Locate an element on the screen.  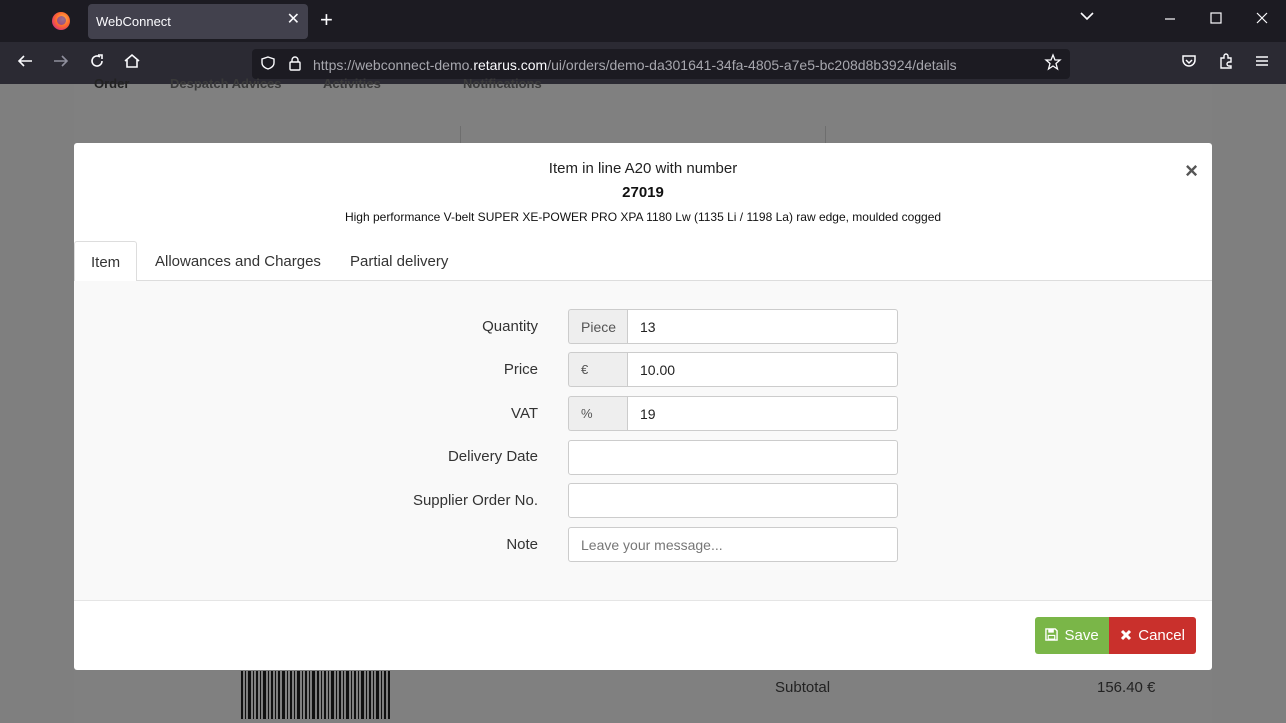
times-icon is located at coordinates (1126, 635).